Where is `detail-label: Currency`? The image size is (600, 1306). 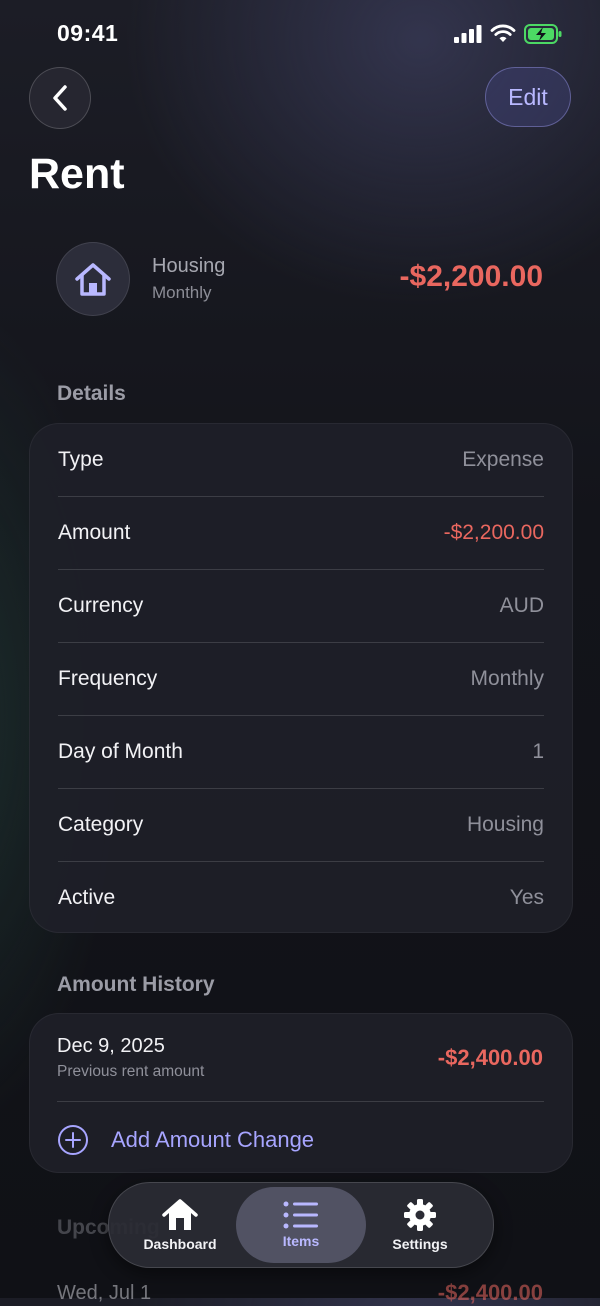
detail-label: Currency is located at coordinates (101, 605).